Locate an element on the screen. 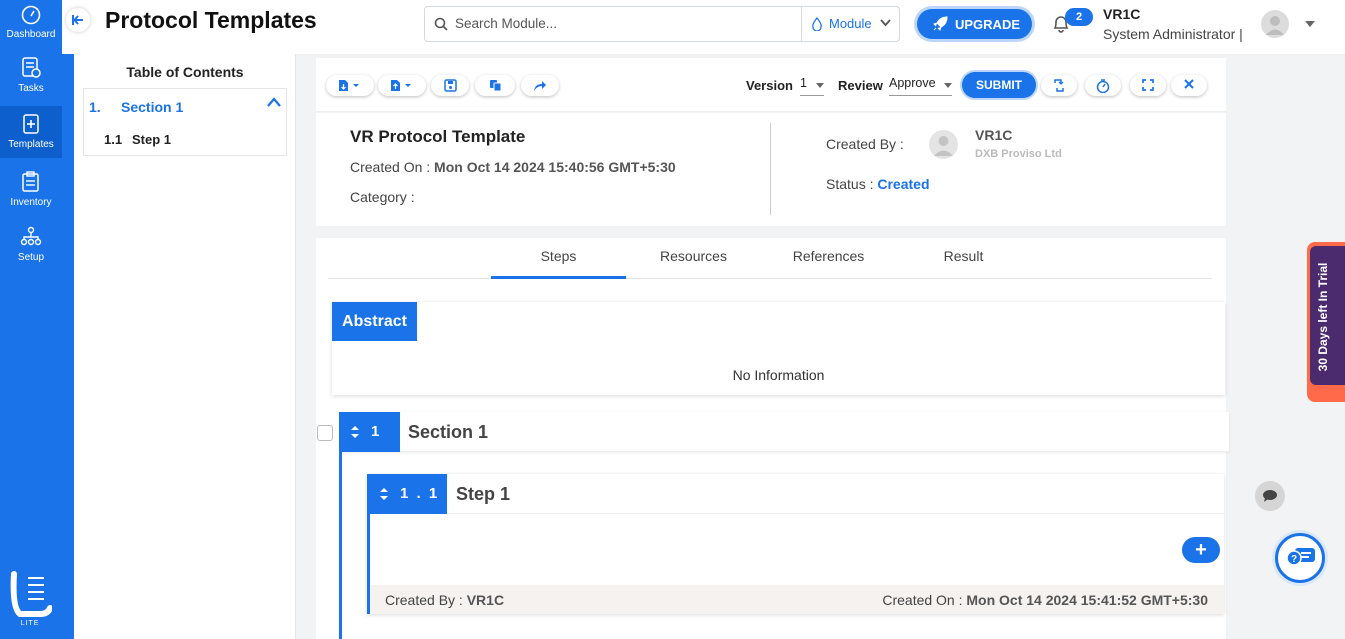  step-created-by-label: Created By : is located at coordinates (424, 600).